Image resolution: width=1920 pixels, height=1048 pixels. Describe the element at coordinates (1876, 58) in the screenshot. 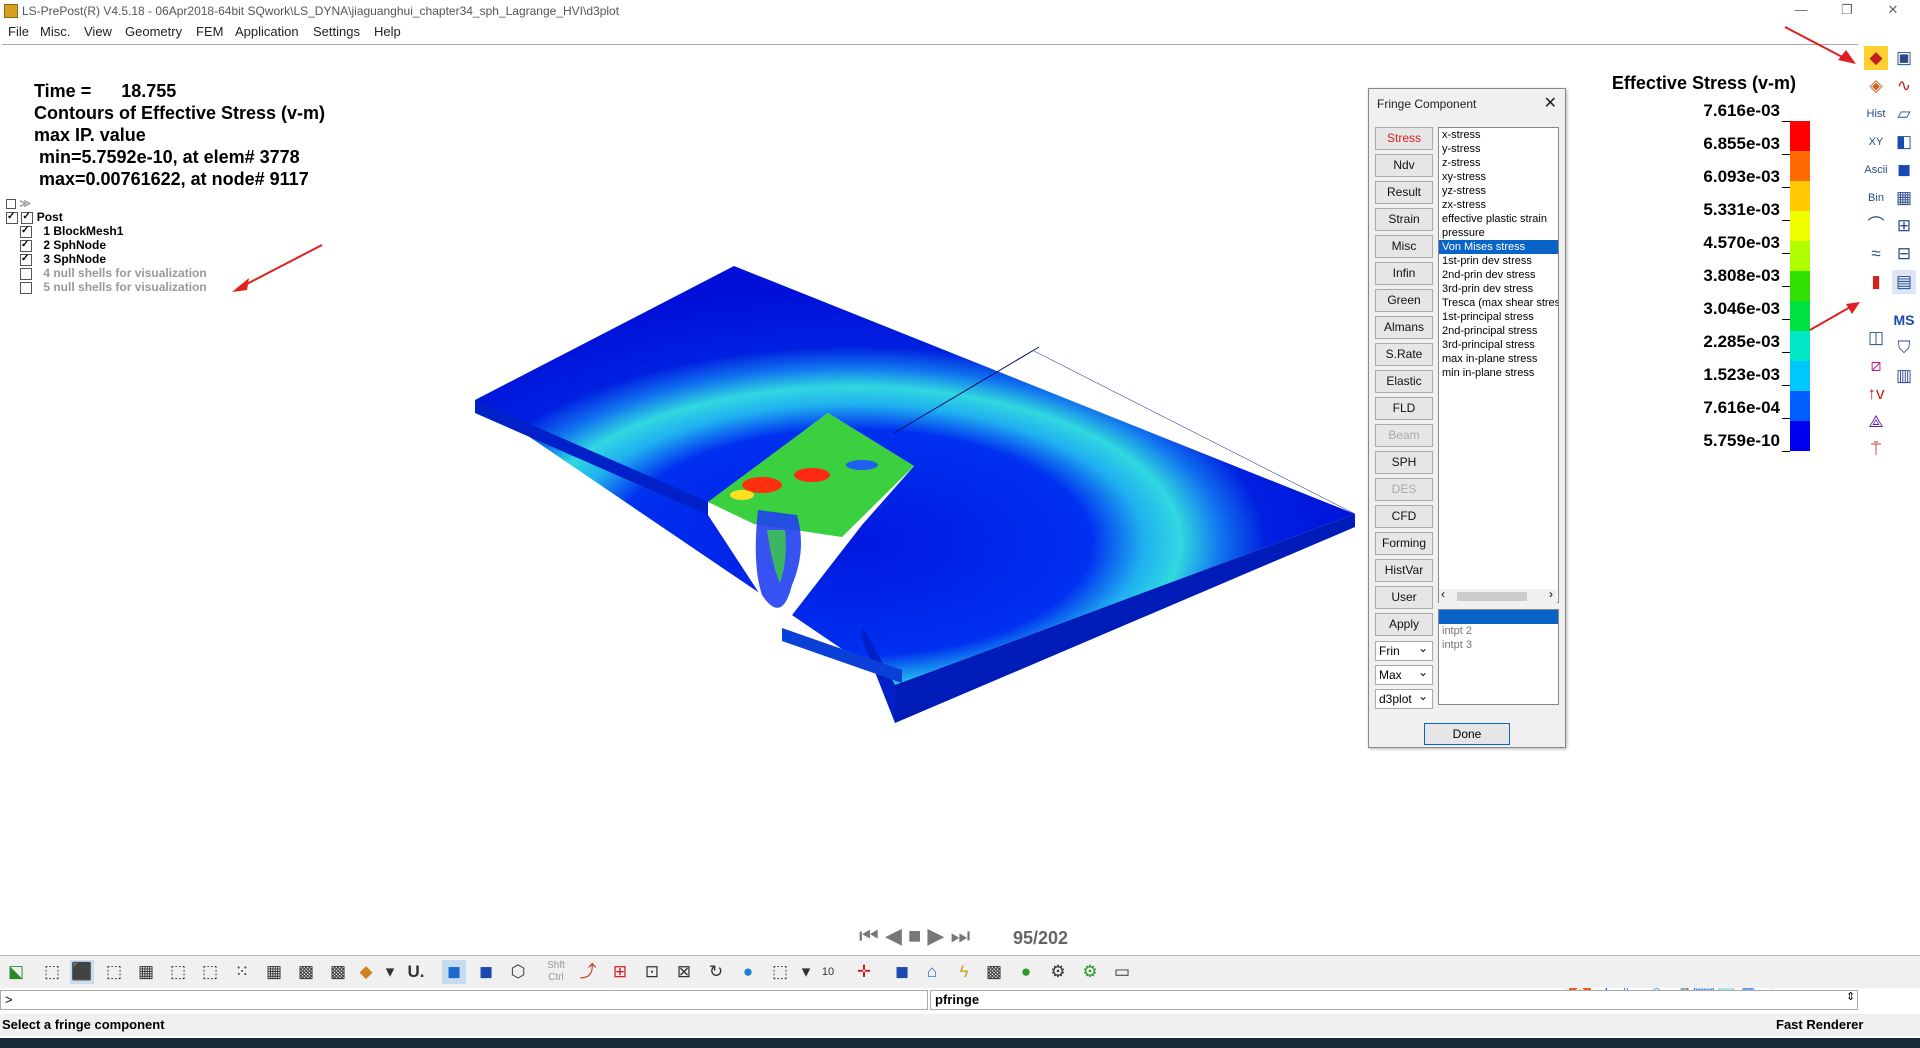

I see `fringe-component-icon: ◆` at that location.